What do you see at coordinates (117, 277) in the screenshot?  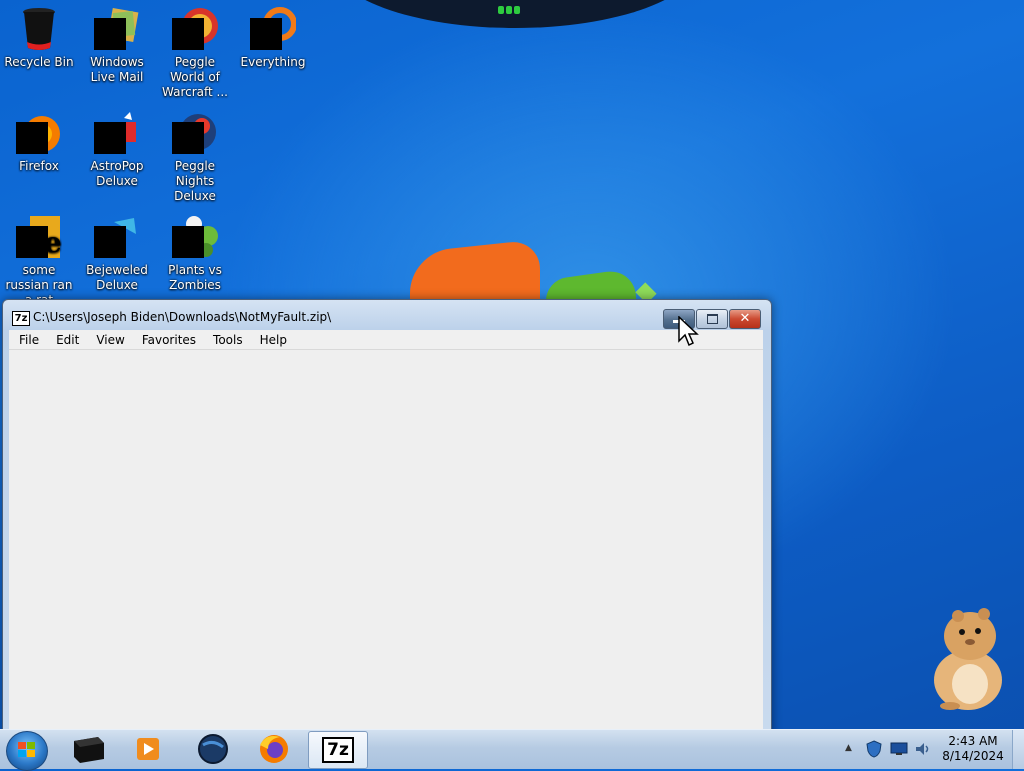 I see `desktop-icon-label: Bejeweled Deluxe` at bounding box center [117, 277].